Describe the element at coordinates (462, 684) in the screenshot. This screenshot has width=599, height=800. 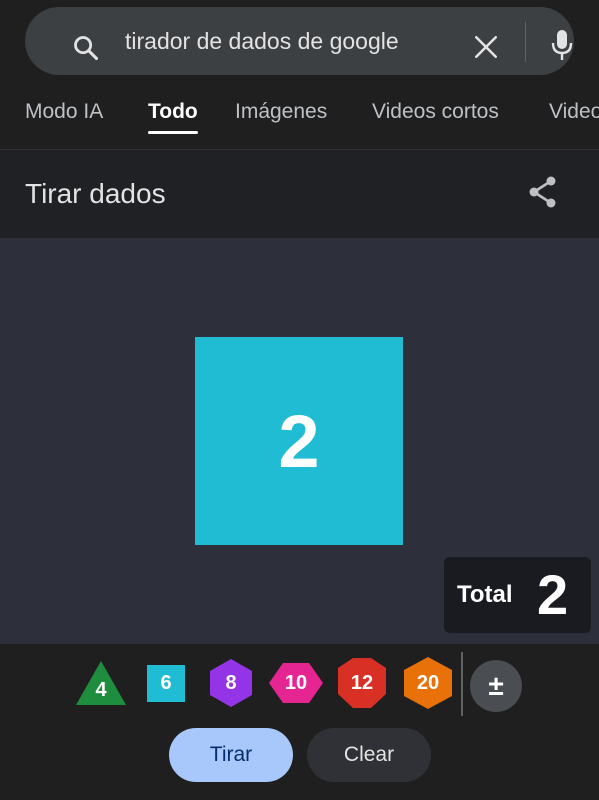
I see `dice-bar-divider` at that location.